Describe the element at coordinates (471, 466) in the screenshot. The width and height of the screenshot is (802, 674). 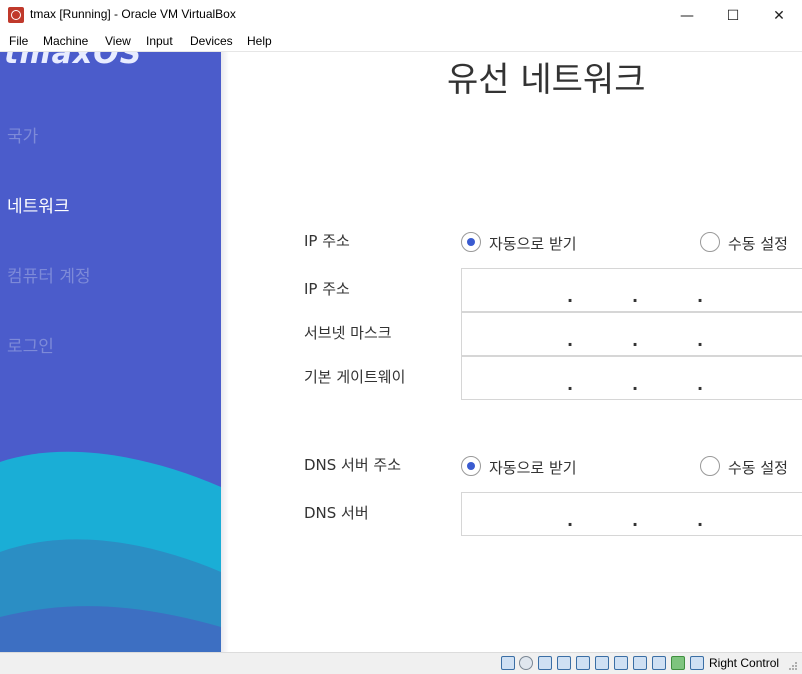
I see `dns-auto-radio` at that location.